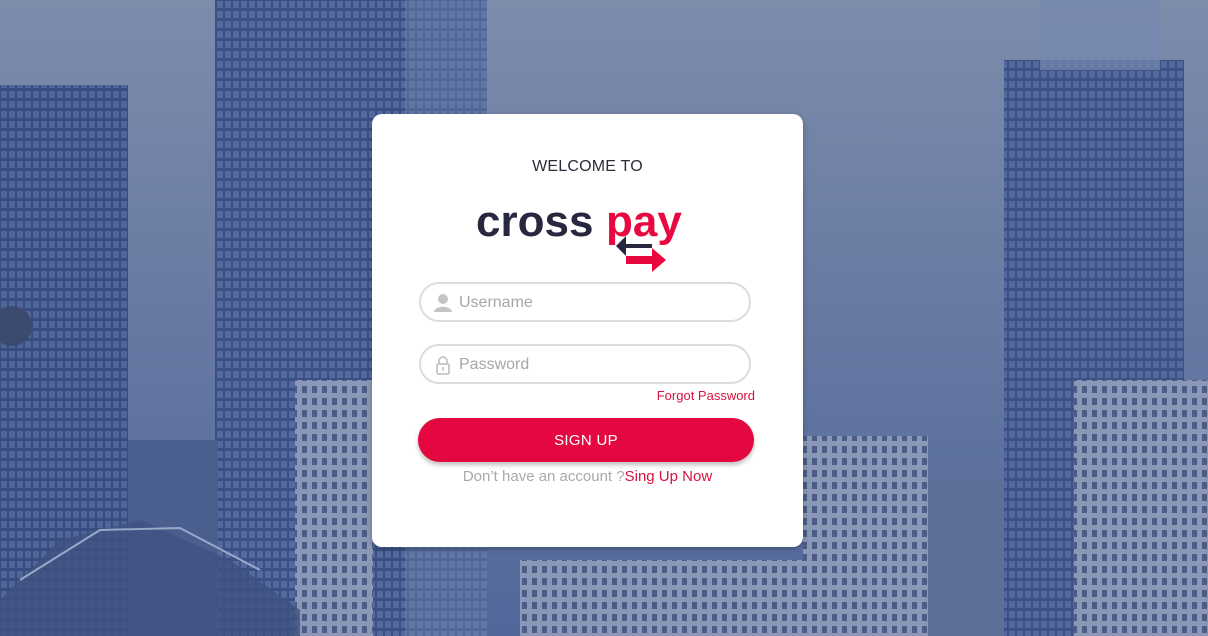 The image size is (1208, 636). What do you see at coordinates (543, 476) in the screenshot?
I see `no-account-text: Don’t have an account ?` at bounding box center [543, 476].